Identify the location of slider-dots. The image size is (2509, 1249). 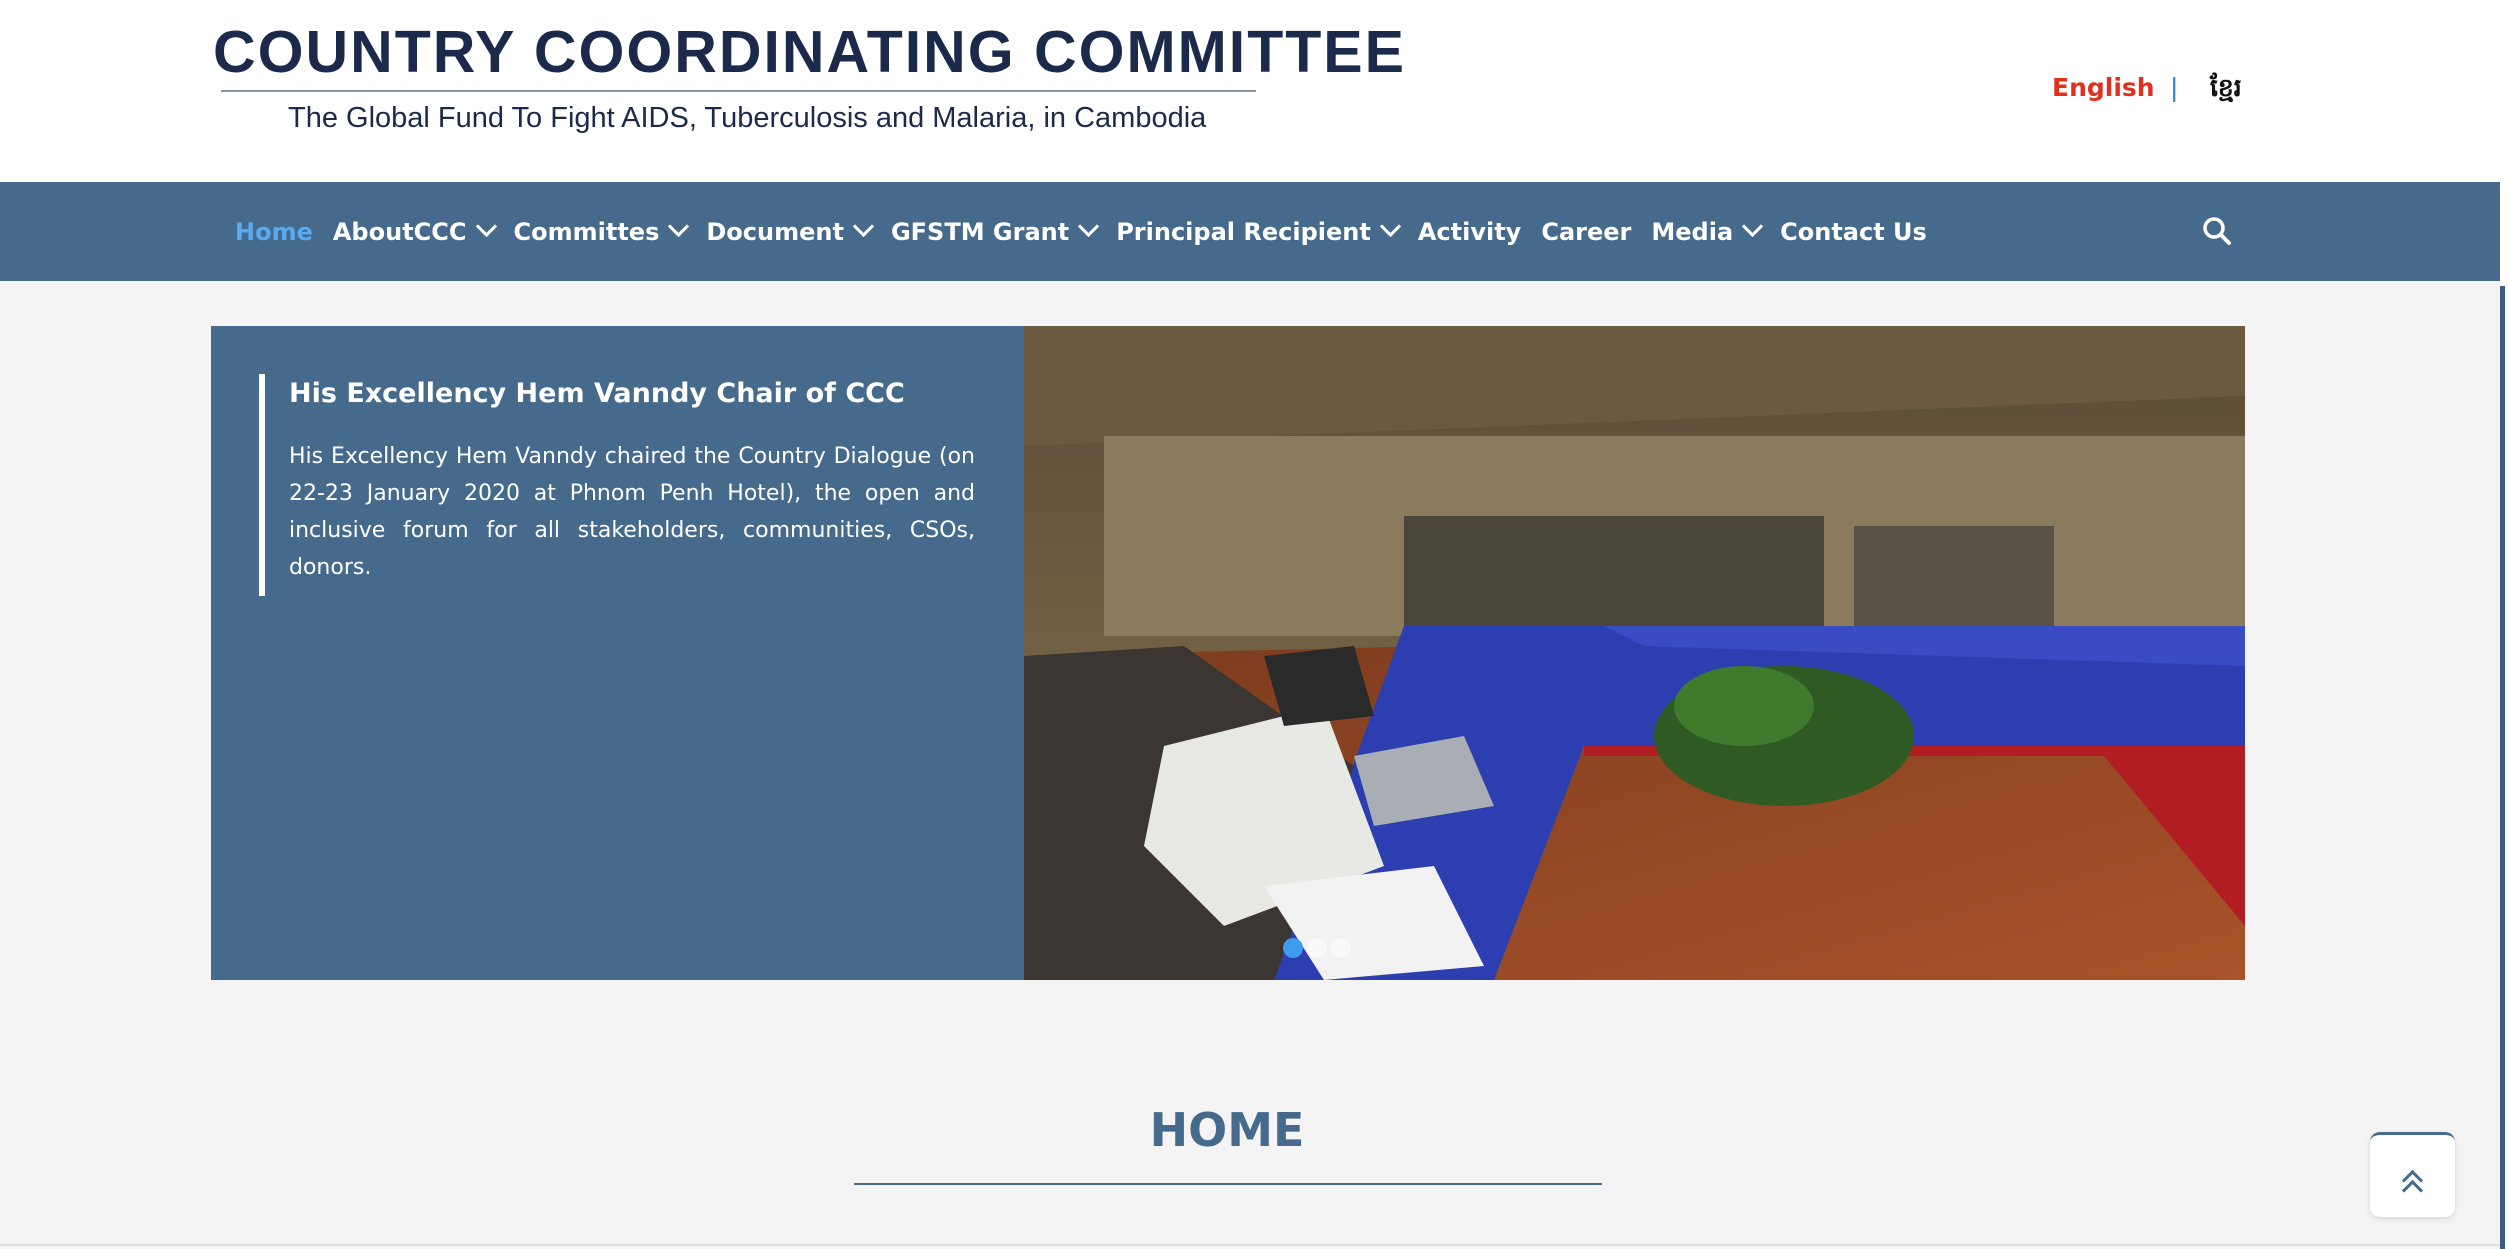
(1317, 948).